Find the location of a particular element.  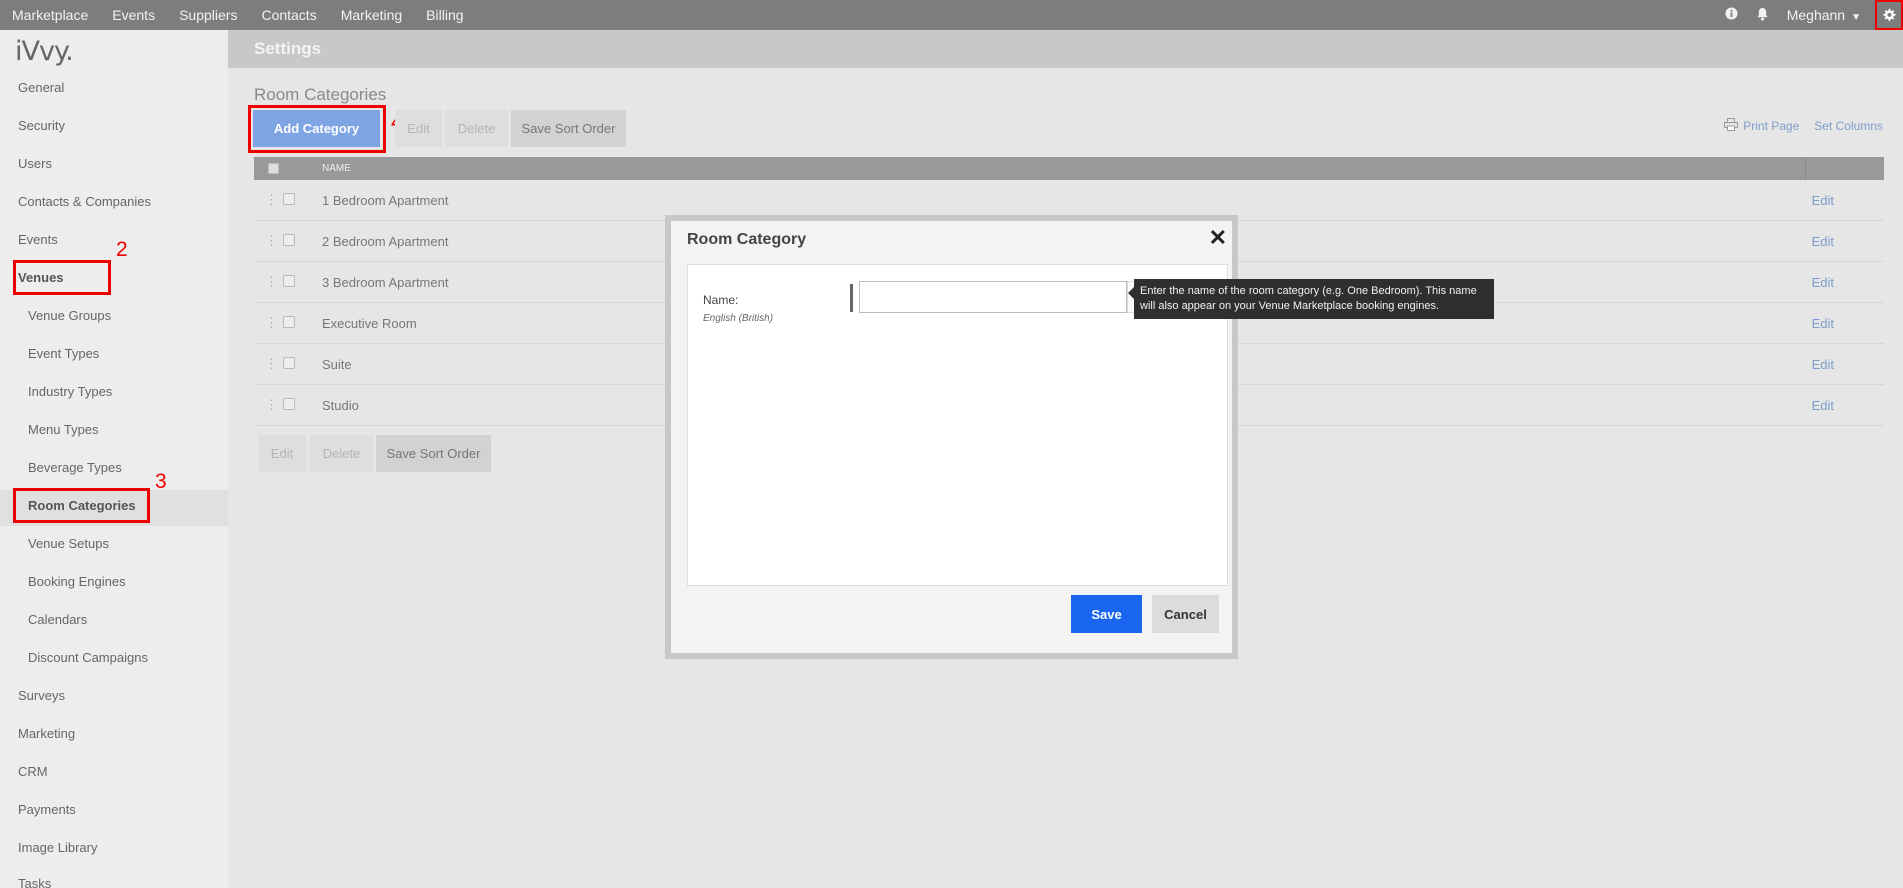

settings-gear-button is located at coordinates (1889, 15).